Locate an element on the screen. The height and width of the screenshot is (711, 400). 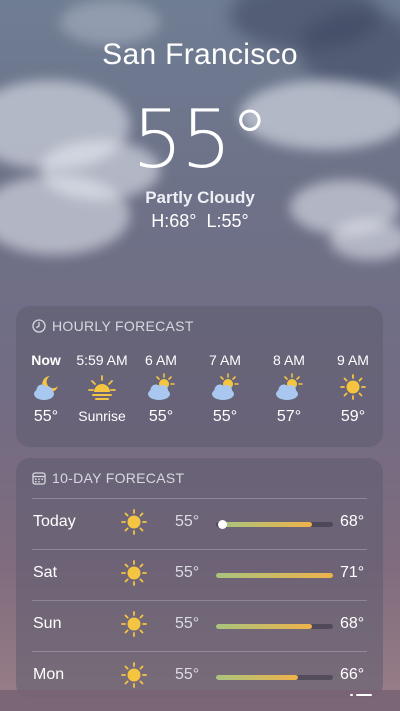
hourly-item: 9 AM 59° is located at coordinates (353, 389).